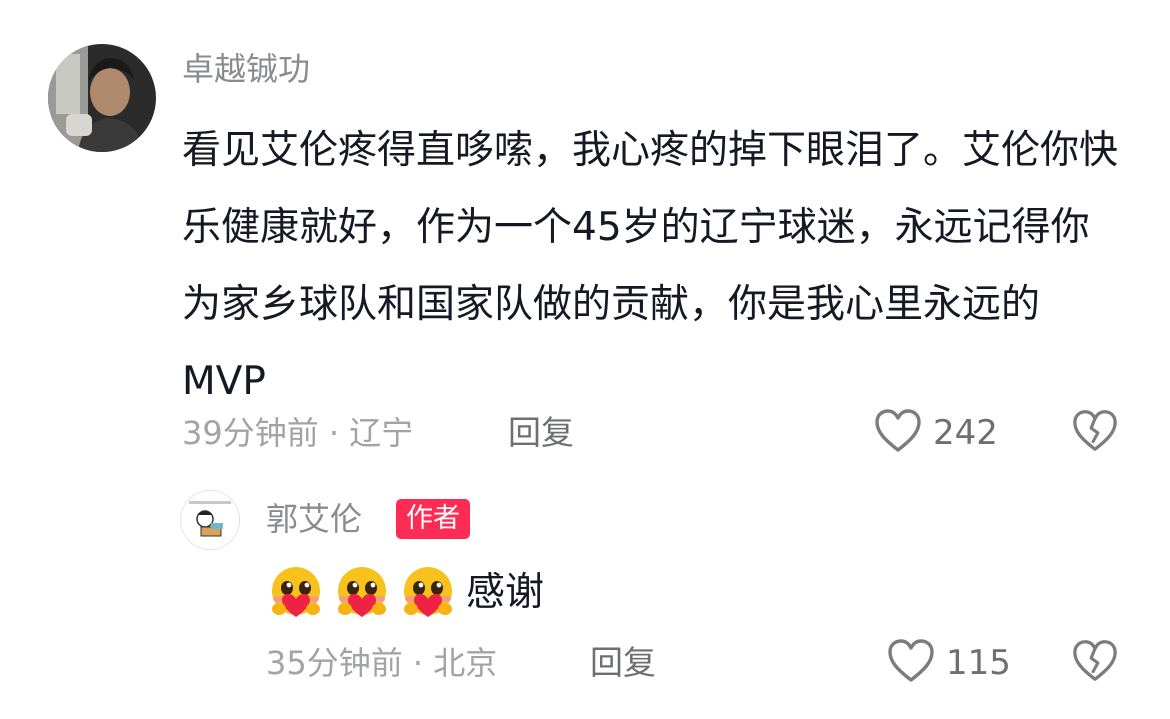 Image resolution: width=1170 pixels, height=719 pixels. I want to click on comment-meta: 39分钟前 · 辽宁, so click(298, 433).